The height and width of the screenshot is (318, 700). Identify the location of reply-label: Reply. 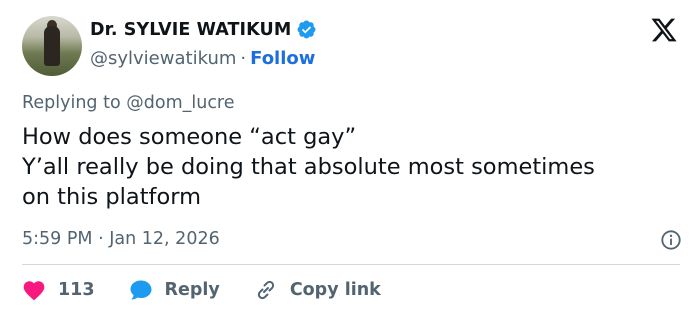
(192, 290).